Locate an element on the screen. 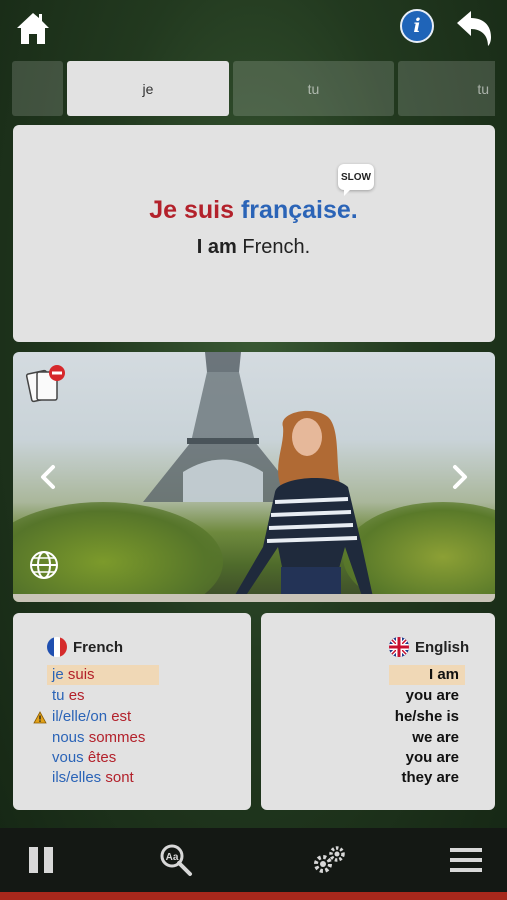 The width and height of the screenshot is (507, 900). home-icon is located at coordinates (33, 28).